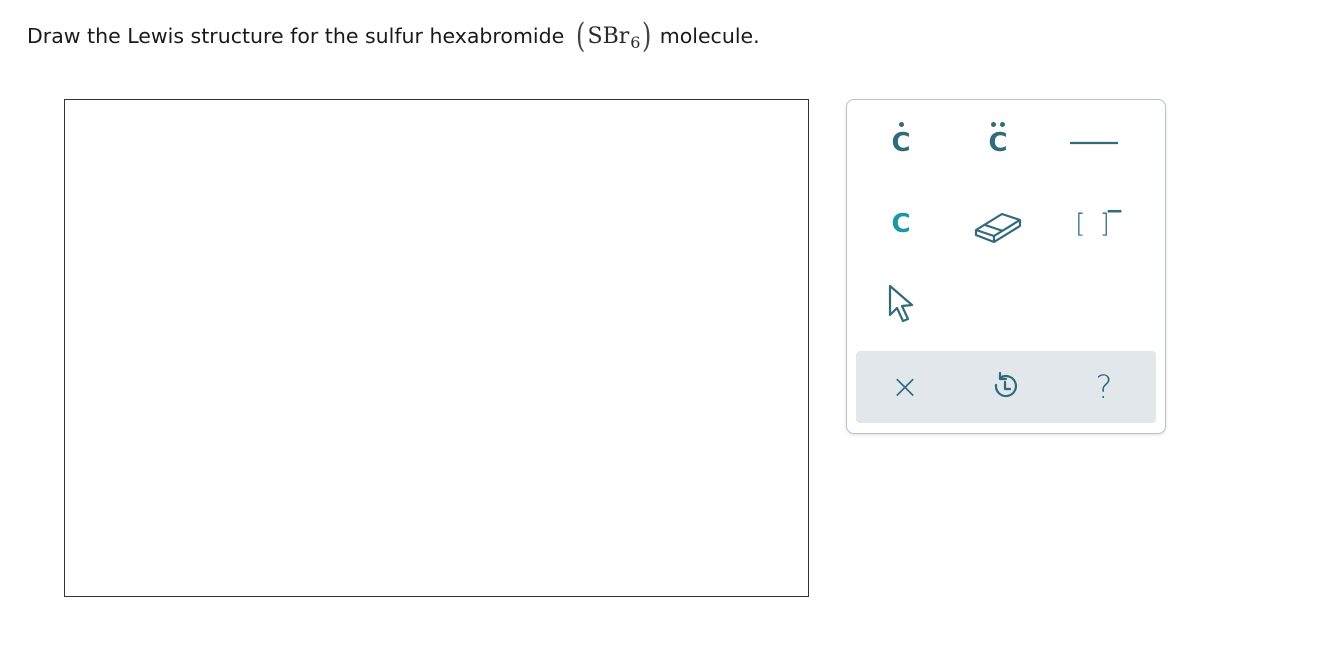  I want to click on single-bond-tool, so click(1094, 143).